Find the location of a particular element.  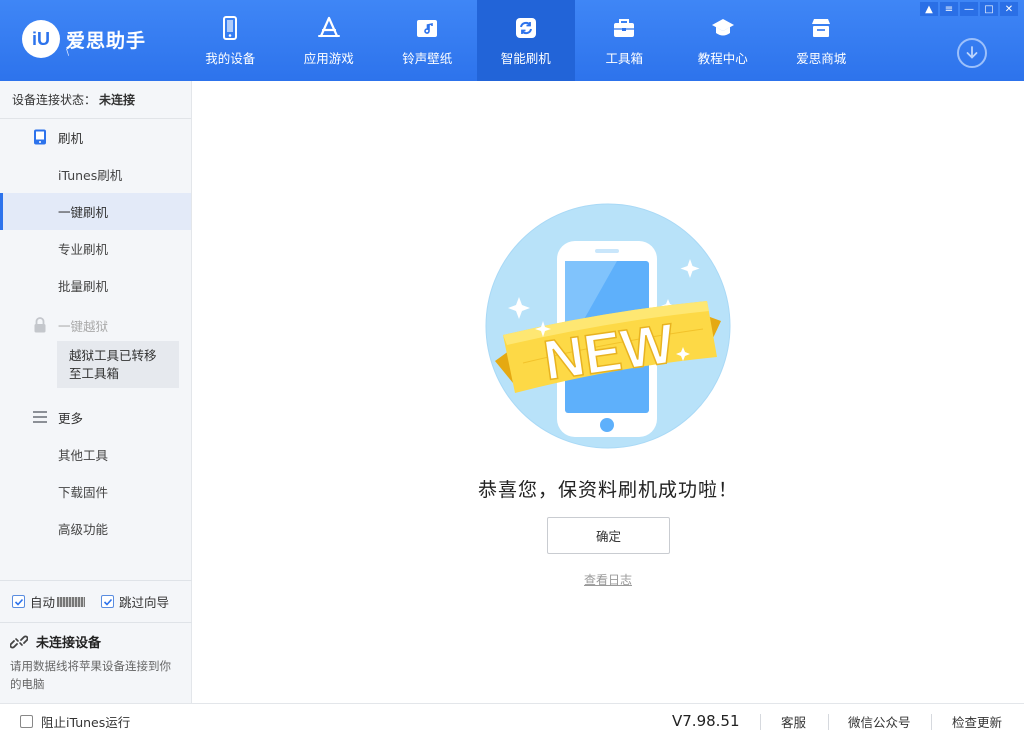

support-link: 客服 is located at coordinates (793, 721).